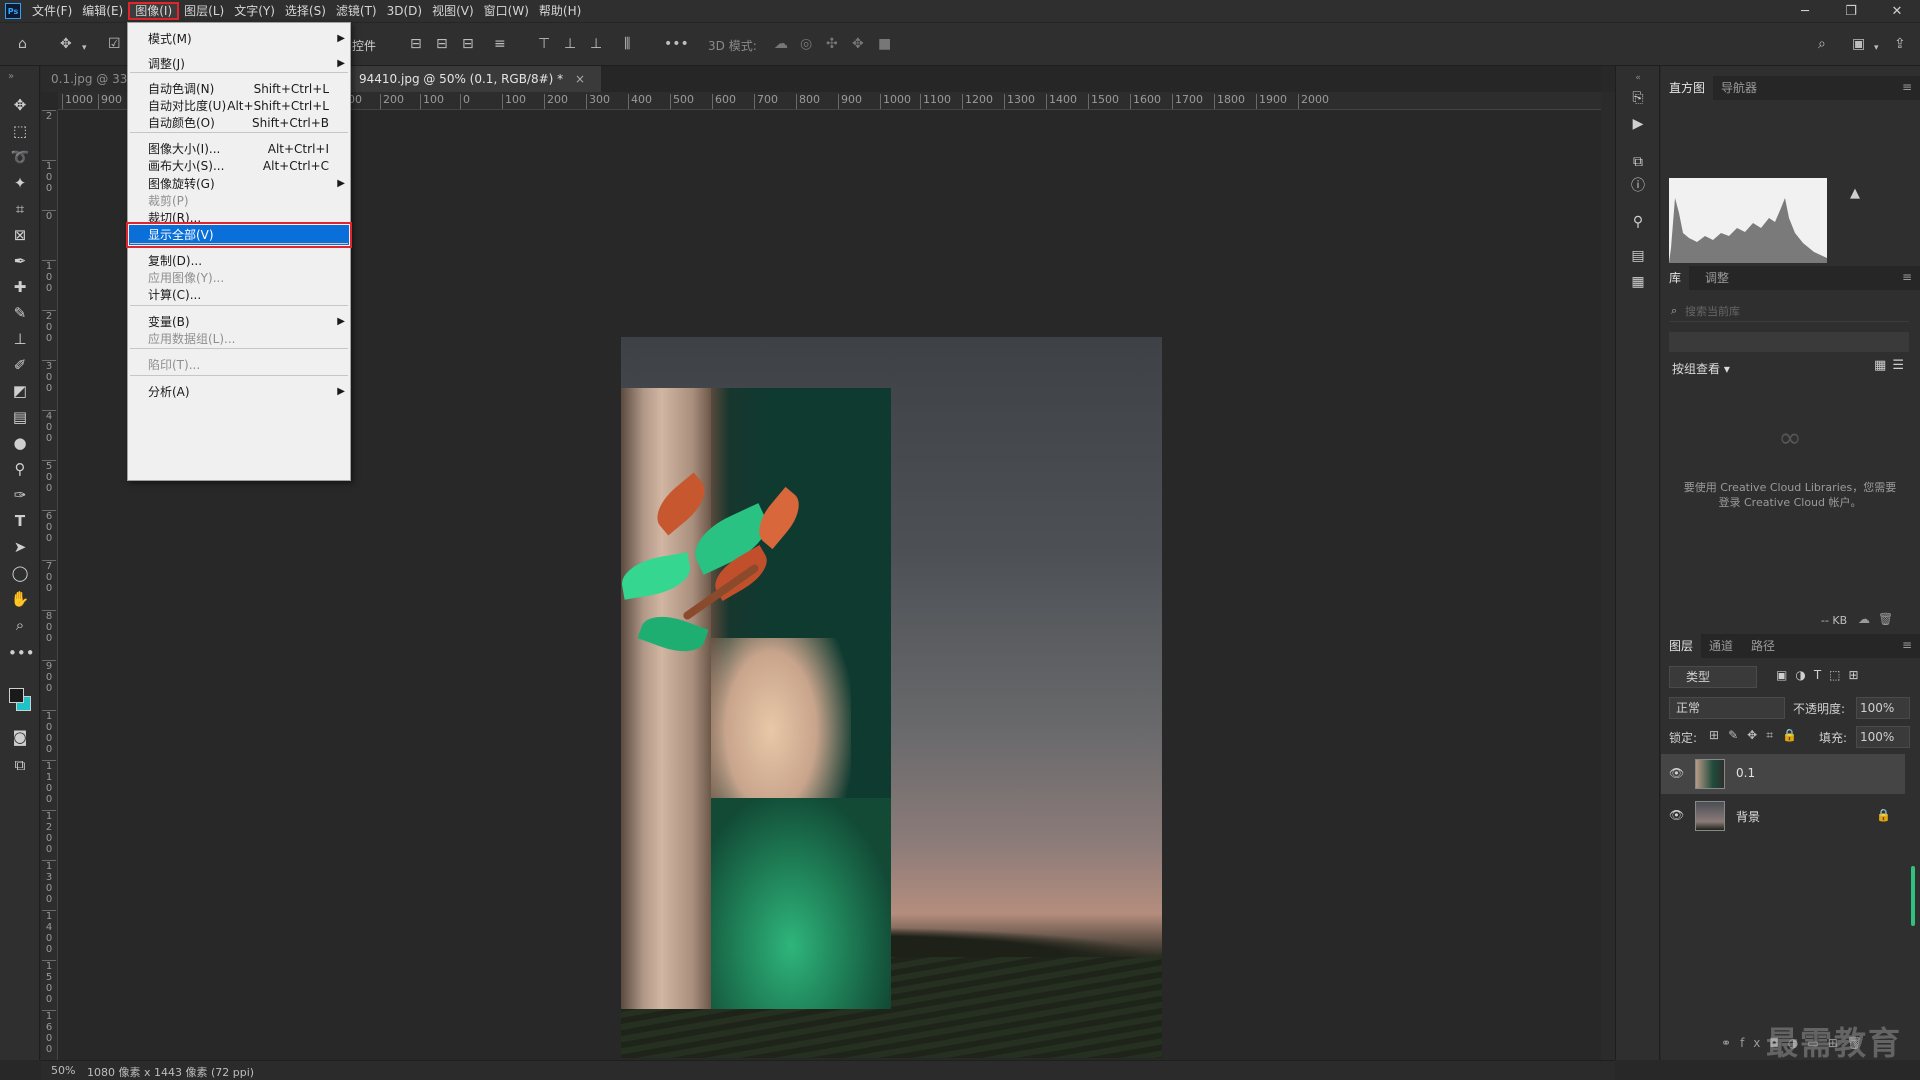  What do you see at coordinates (1774, 735) in the screenshot?
I see `lock-artboard-icon: ⌗` at bounding box center [1774, 735].